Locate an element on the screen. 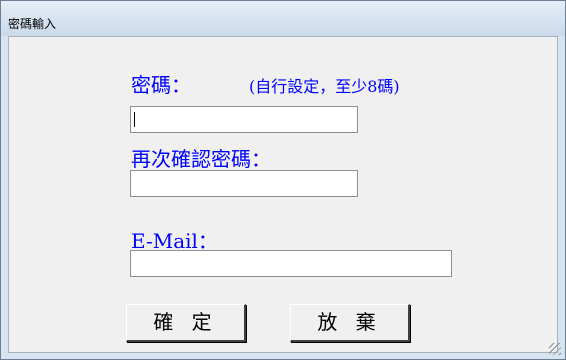  password-field is located at coordinates (244, 119).